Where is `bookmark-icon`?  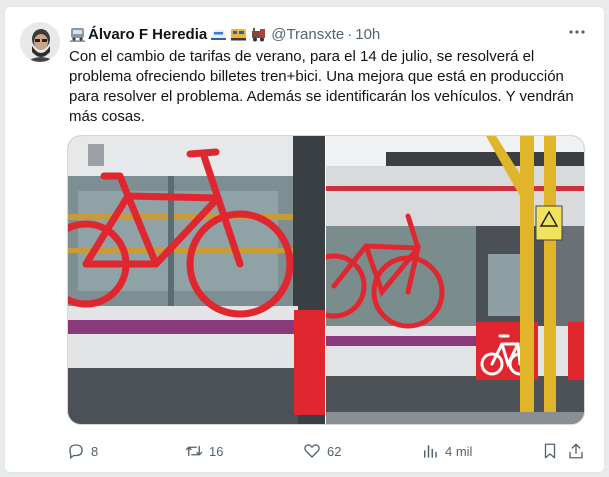 bookmark-icon is located at coordinates (550, 451).